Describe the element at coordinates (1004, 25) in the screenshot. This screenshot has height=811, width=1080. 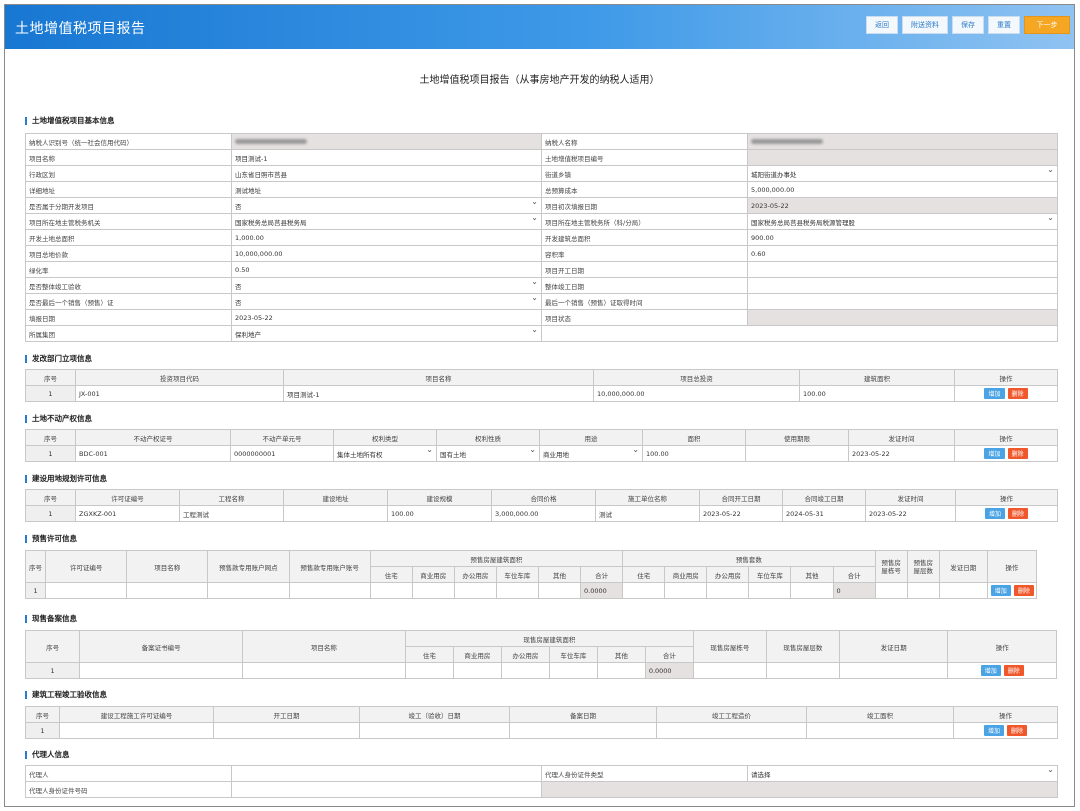
I see `reset-button: 重置` at that location.